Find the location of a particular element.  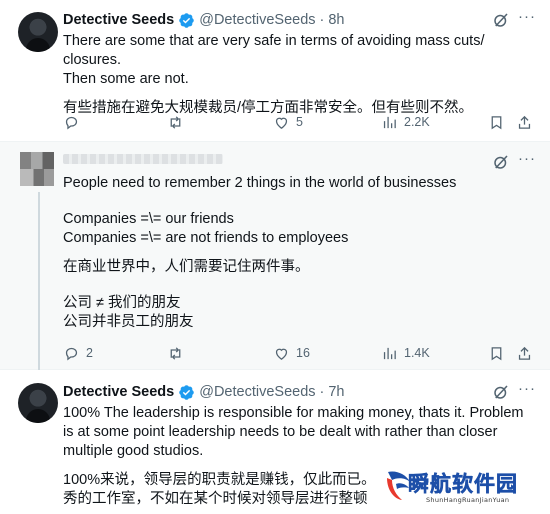

like-button: 16 is located at coordinates (291, 353).